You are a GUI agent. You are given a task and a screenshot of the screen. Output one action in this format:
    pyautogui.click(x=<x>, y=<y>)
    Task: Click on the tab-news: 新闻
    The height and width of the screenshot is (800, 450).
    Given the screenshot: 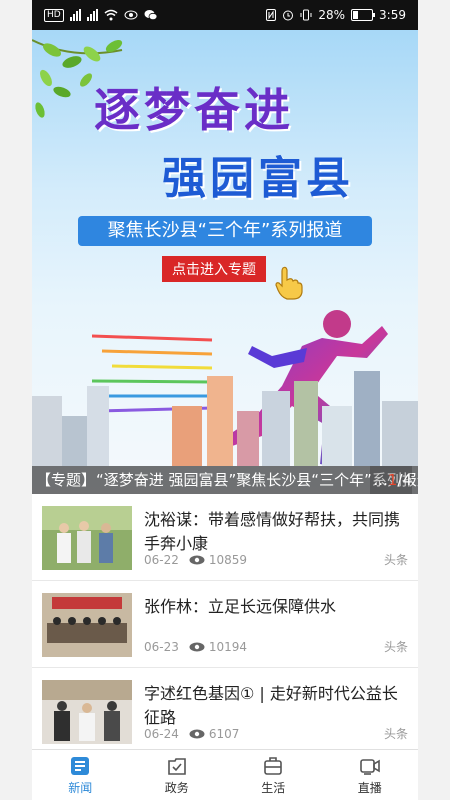 What is the action you would take?
    pyautogui.click(x=80, y=775)
    